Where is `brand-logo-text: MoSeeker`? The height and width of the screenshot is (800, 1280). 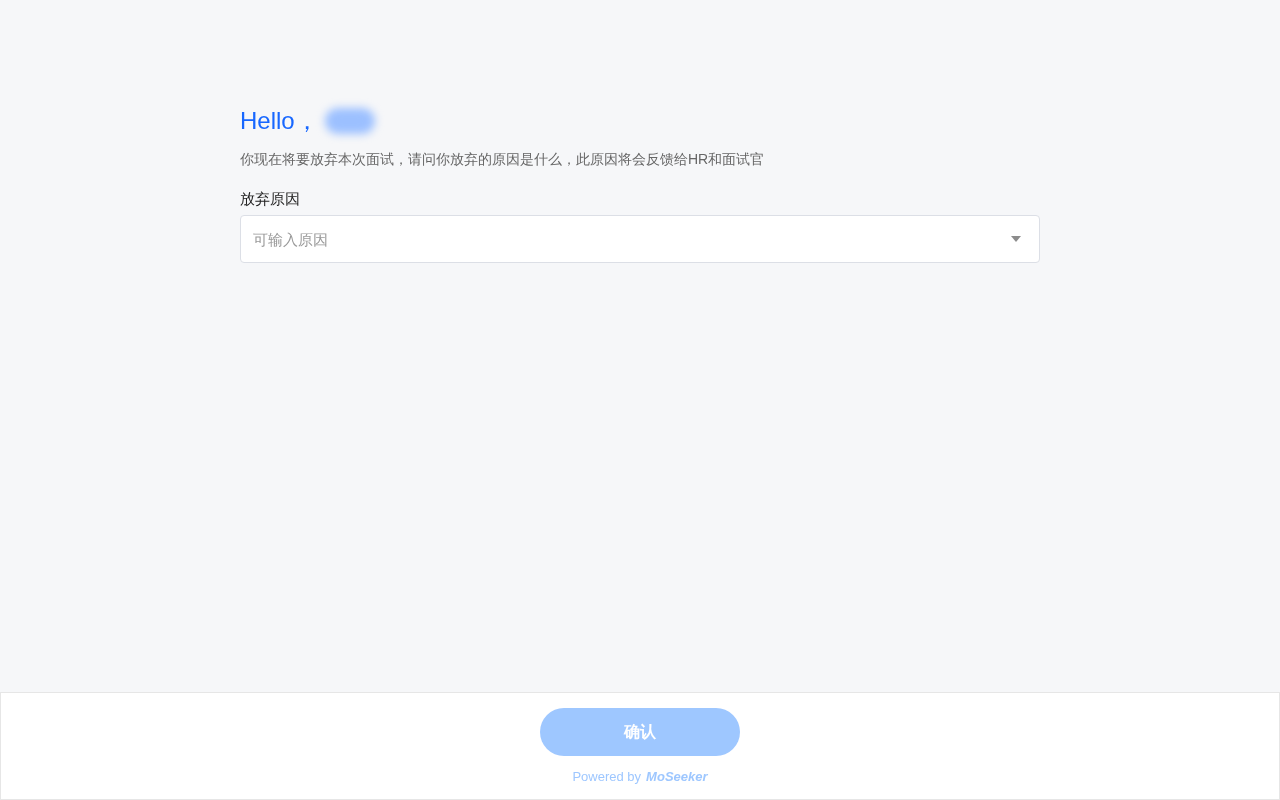
brand-logo-text: MoSeeker is located at coordinates (677, 777).